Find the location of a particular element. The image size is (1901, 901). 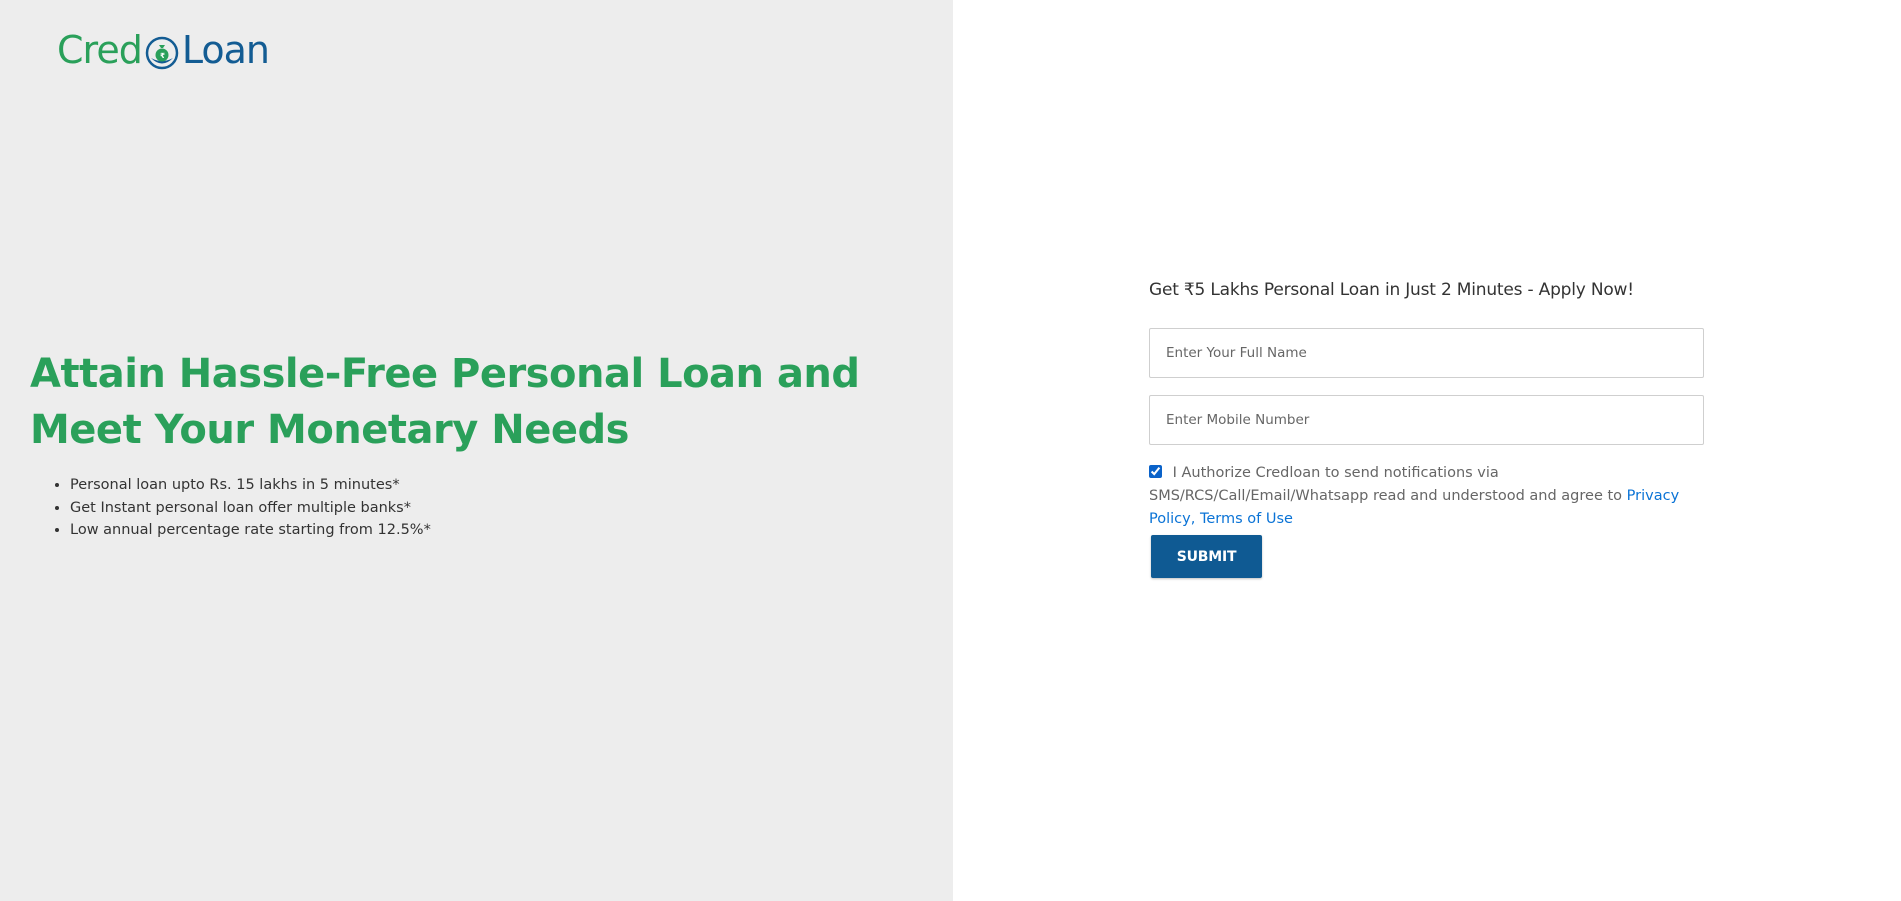

terms-of-use-link: Terms of Use is located at coordinates (1246, 519).